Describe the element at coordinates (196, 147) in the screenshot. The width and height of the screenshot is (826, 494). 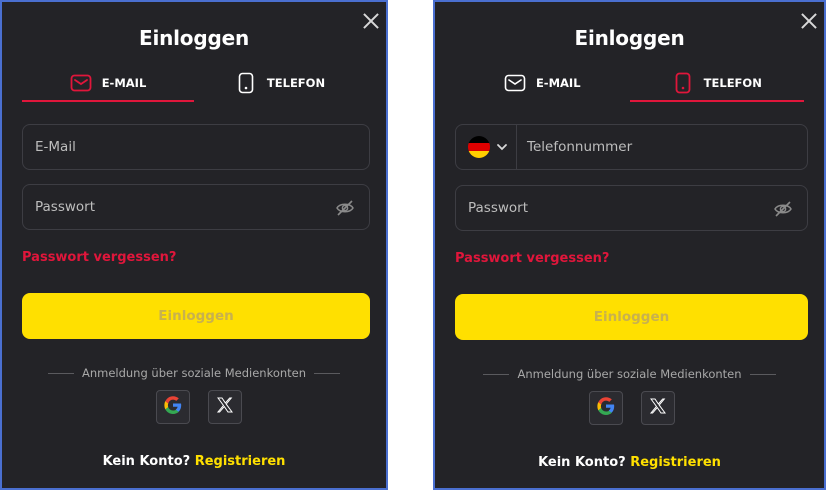
I see `email-field: E-Mail` at that location.